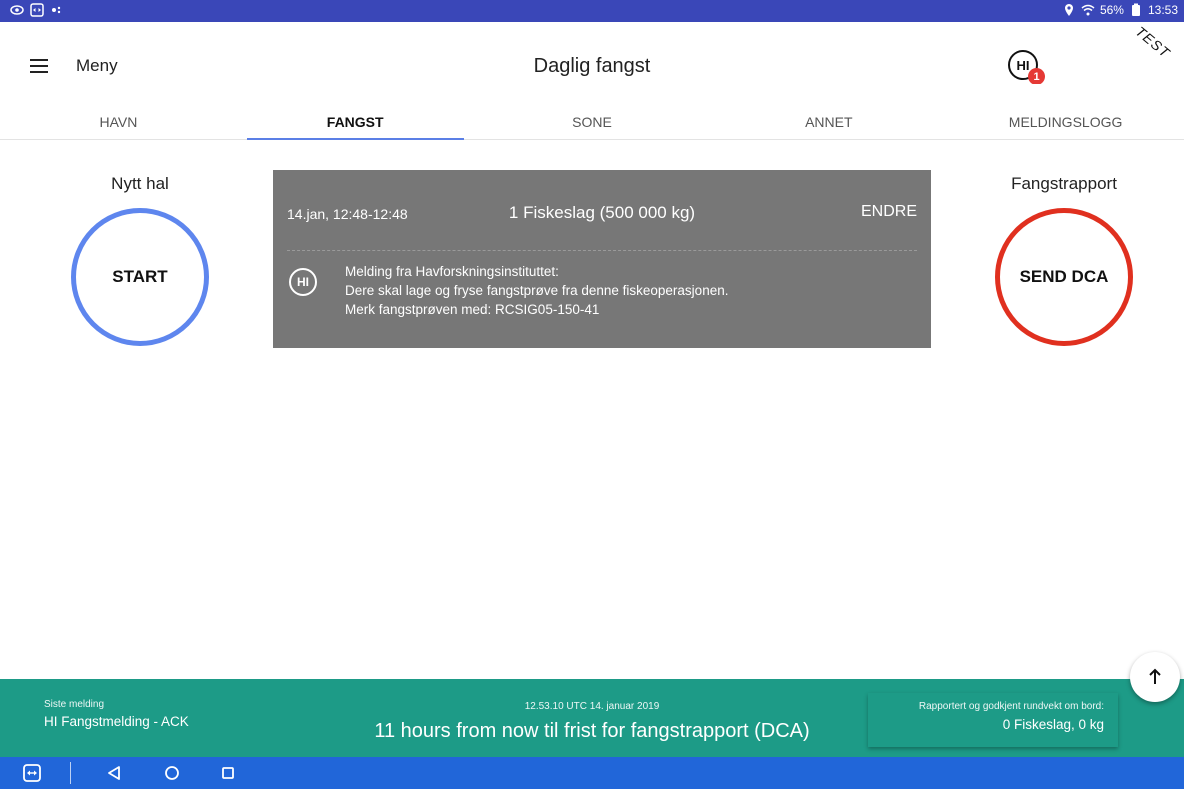  What do you see at coordinates (1064, 183) in the screenshot?
I see `catch-report-heading: Fangstrapport` at bounding box center [1064, 183].